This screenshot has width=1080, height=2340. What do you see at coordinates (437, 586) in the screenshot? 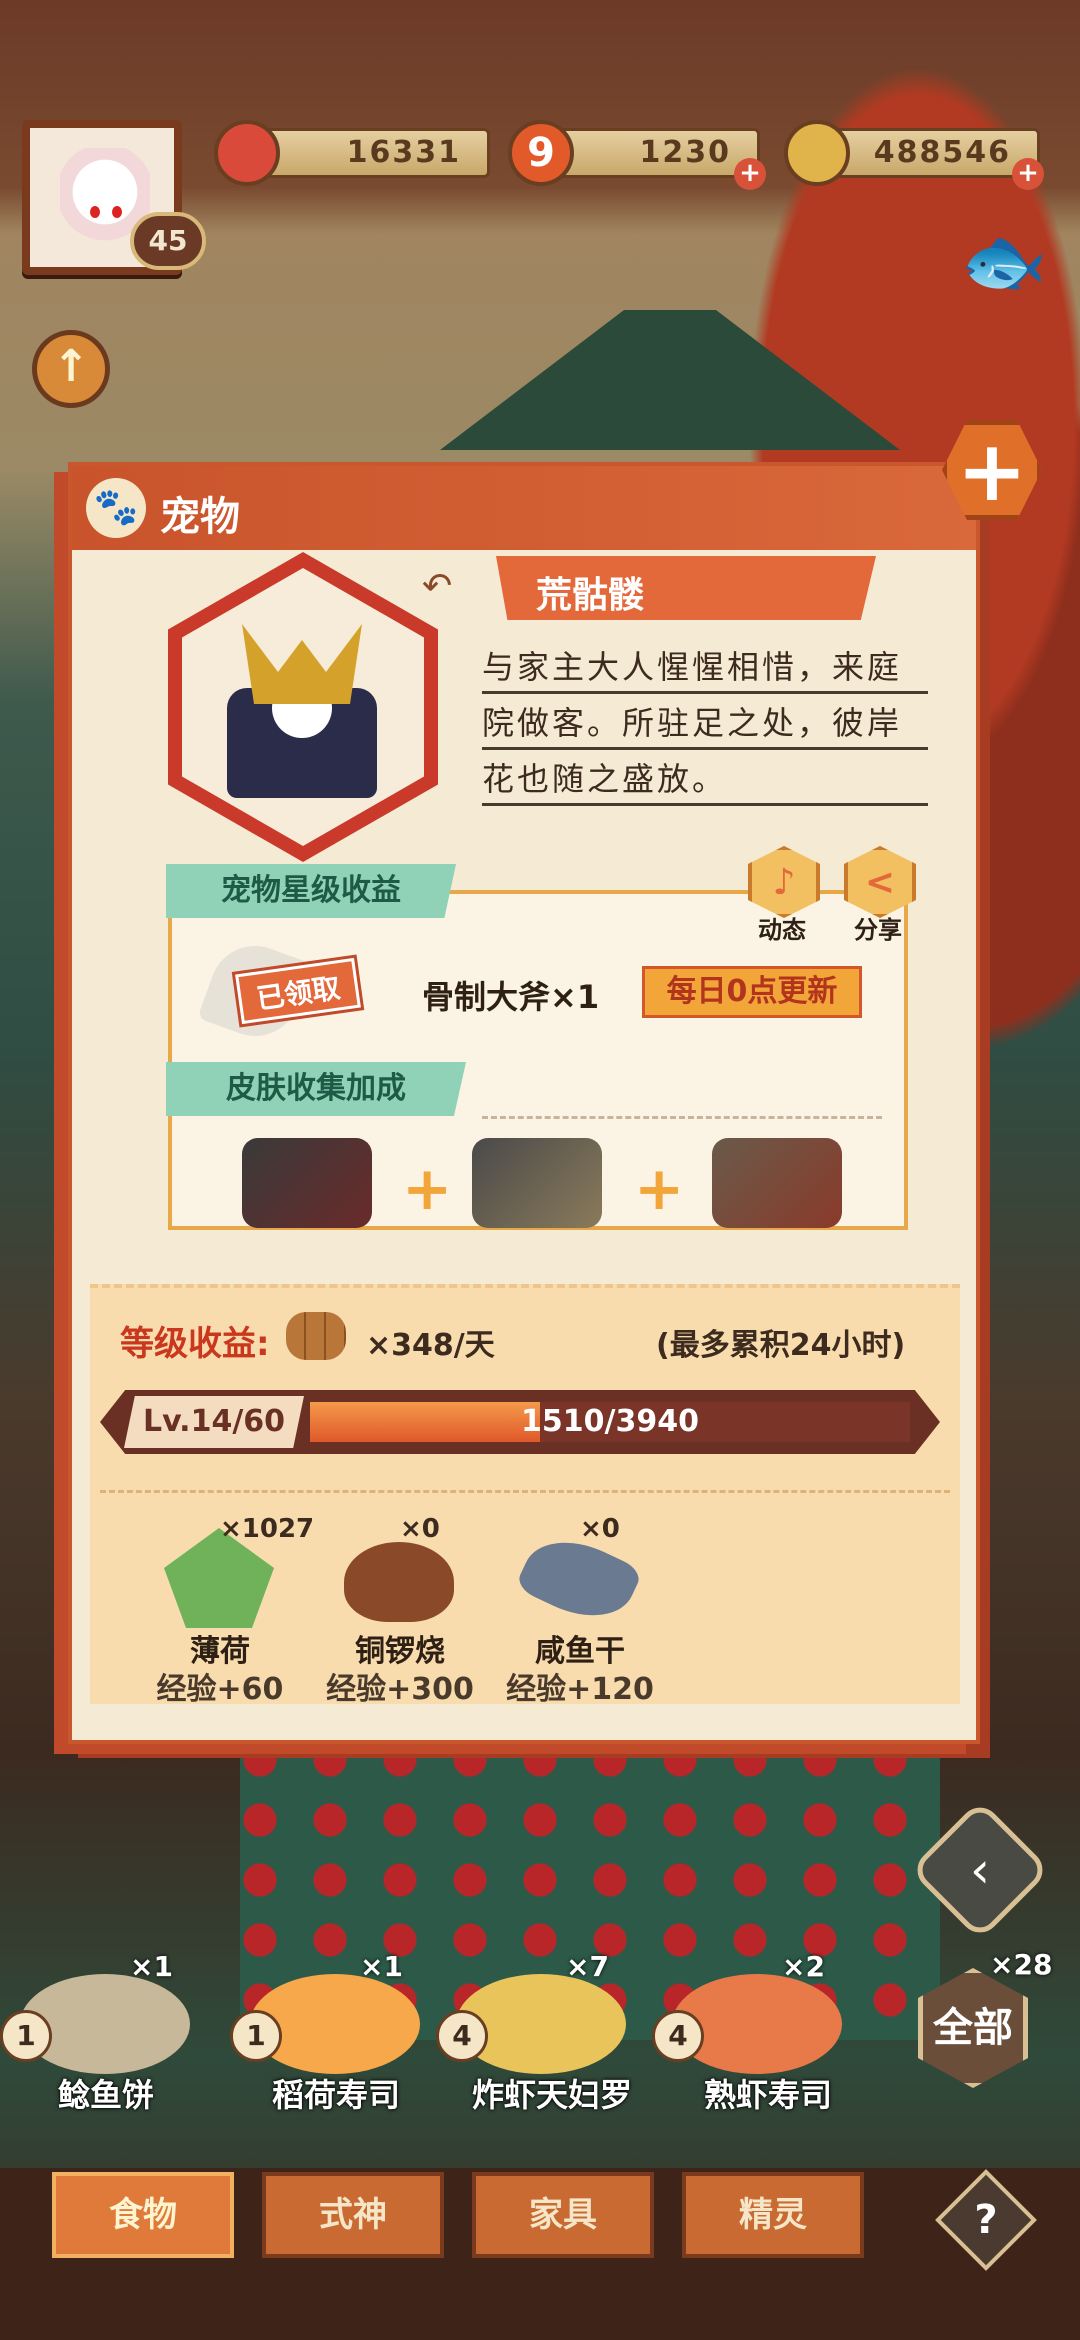
I see `swirl-ornament: ↶` at bounding box center [437, 586].